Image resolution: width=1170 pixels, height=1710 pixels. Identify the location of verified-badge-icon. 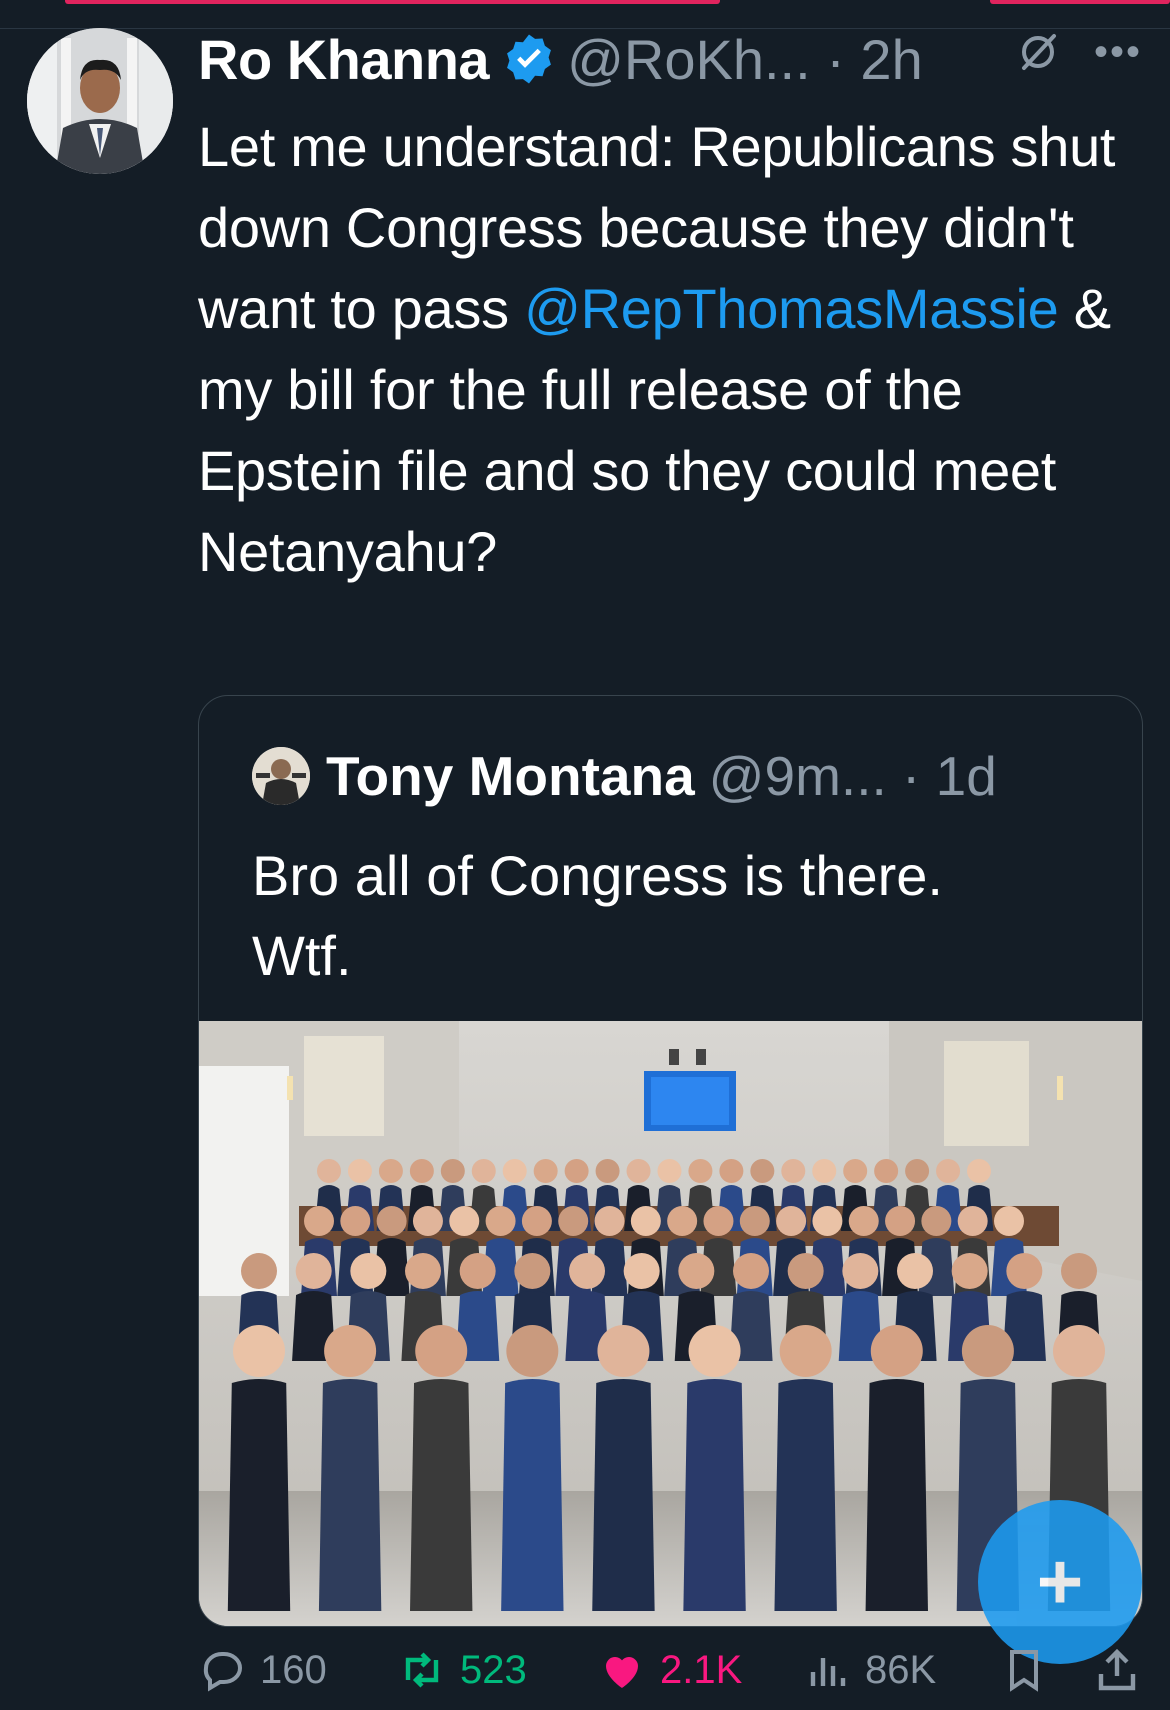
(529, 59).